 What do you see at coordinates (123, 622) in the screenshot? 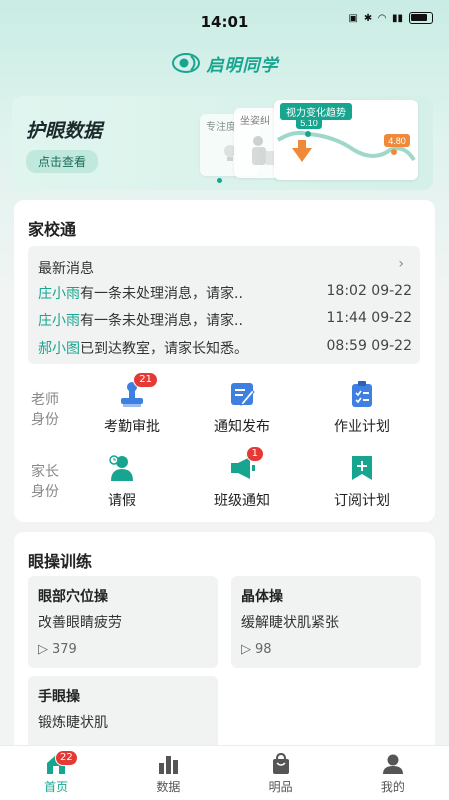
I see `exercise-card-acupoint: 眼部穴位操 改善眼睛疲劳 ▷ 379` at bounding box center [123, 622].